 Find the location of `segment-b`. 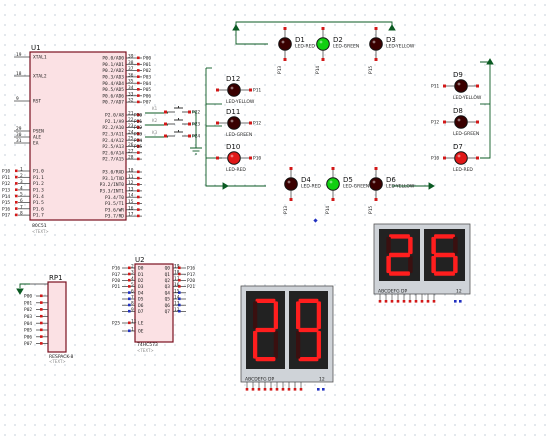

segment-b is located at coordinates (318, 315).